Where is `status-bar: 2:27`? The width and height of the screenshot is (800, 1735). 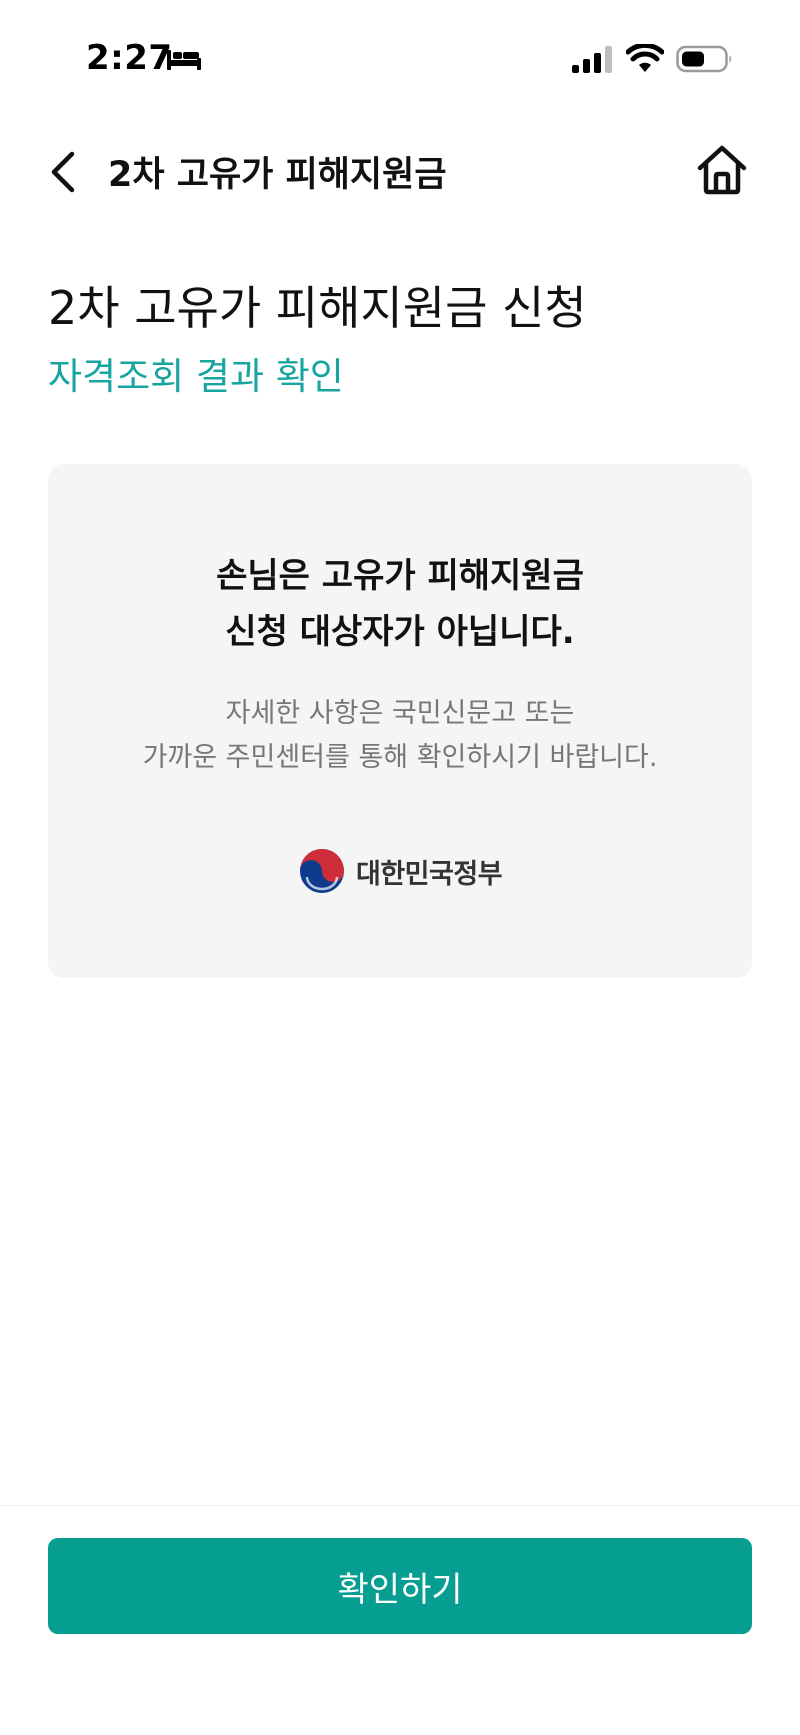
status-bar: 2:27 is located at coordinates (400, 55).